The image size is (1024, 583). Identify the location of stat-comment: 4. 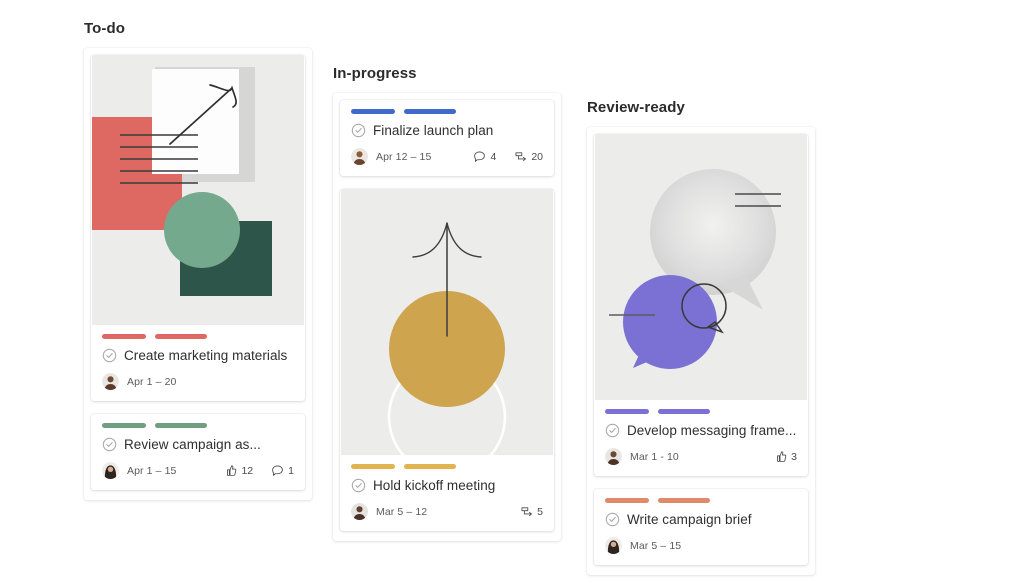
(484, 156).